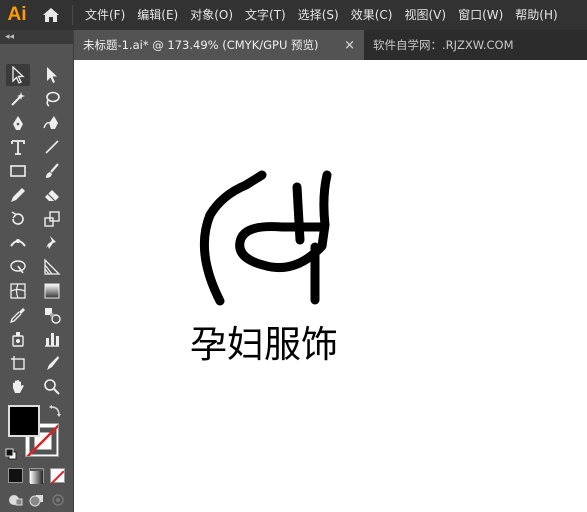 The width and height of the screenshot is (587, 512). I want to click on direct-selection-arrow-icon, so click(52, 75).